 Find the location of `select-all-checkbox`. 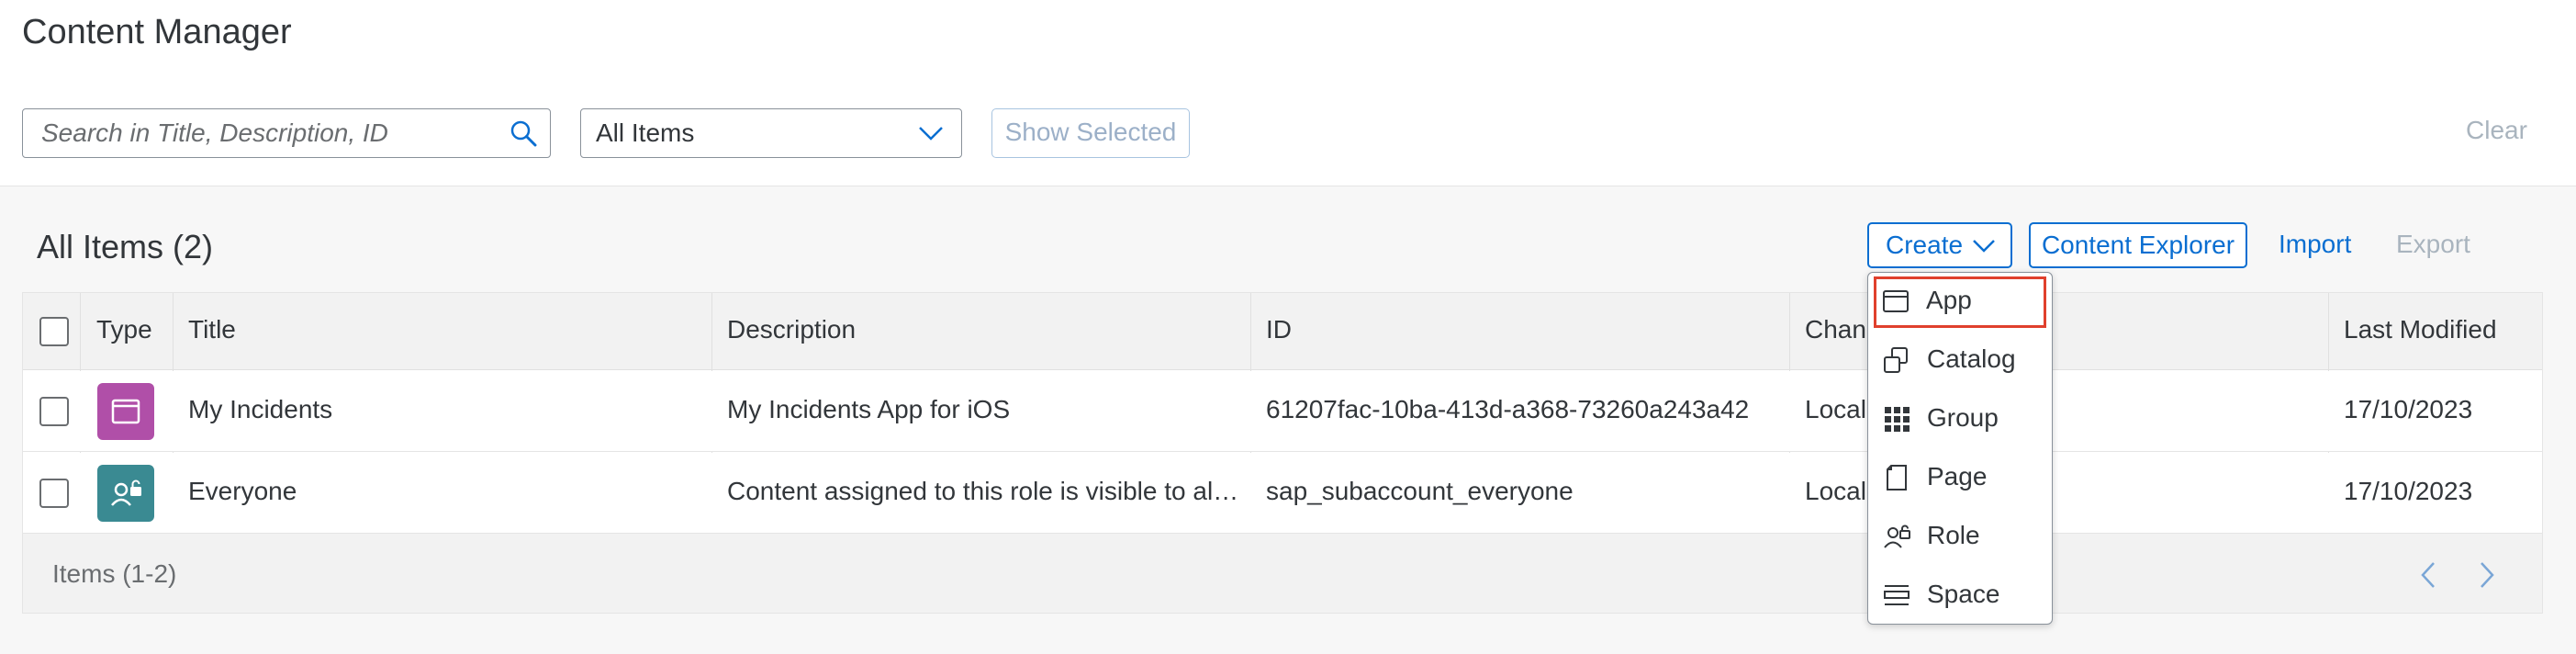

select-all-checkbox is located at coordinates (54, 331).